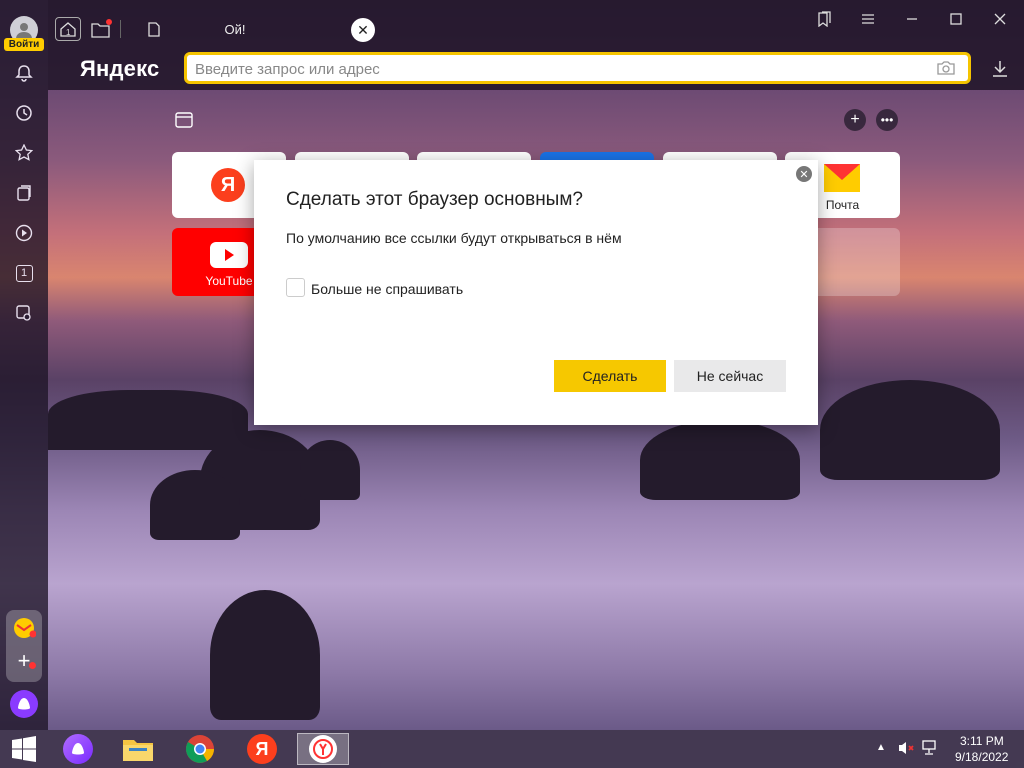 The height and width of the screenshot is (768, 1024). What do you see at coordinates (912, 19) in the screenshot?
I see `minimize-icon` at bounding box center [912, 19].